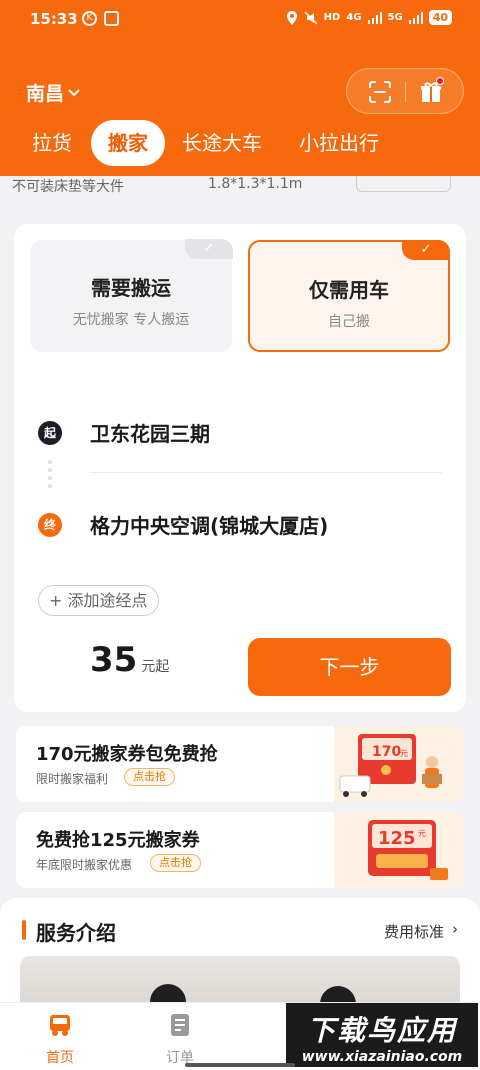  Describe the element at coordinates (76, 933) in the screenshot. I see `service-title: 服务介绍` at that location.